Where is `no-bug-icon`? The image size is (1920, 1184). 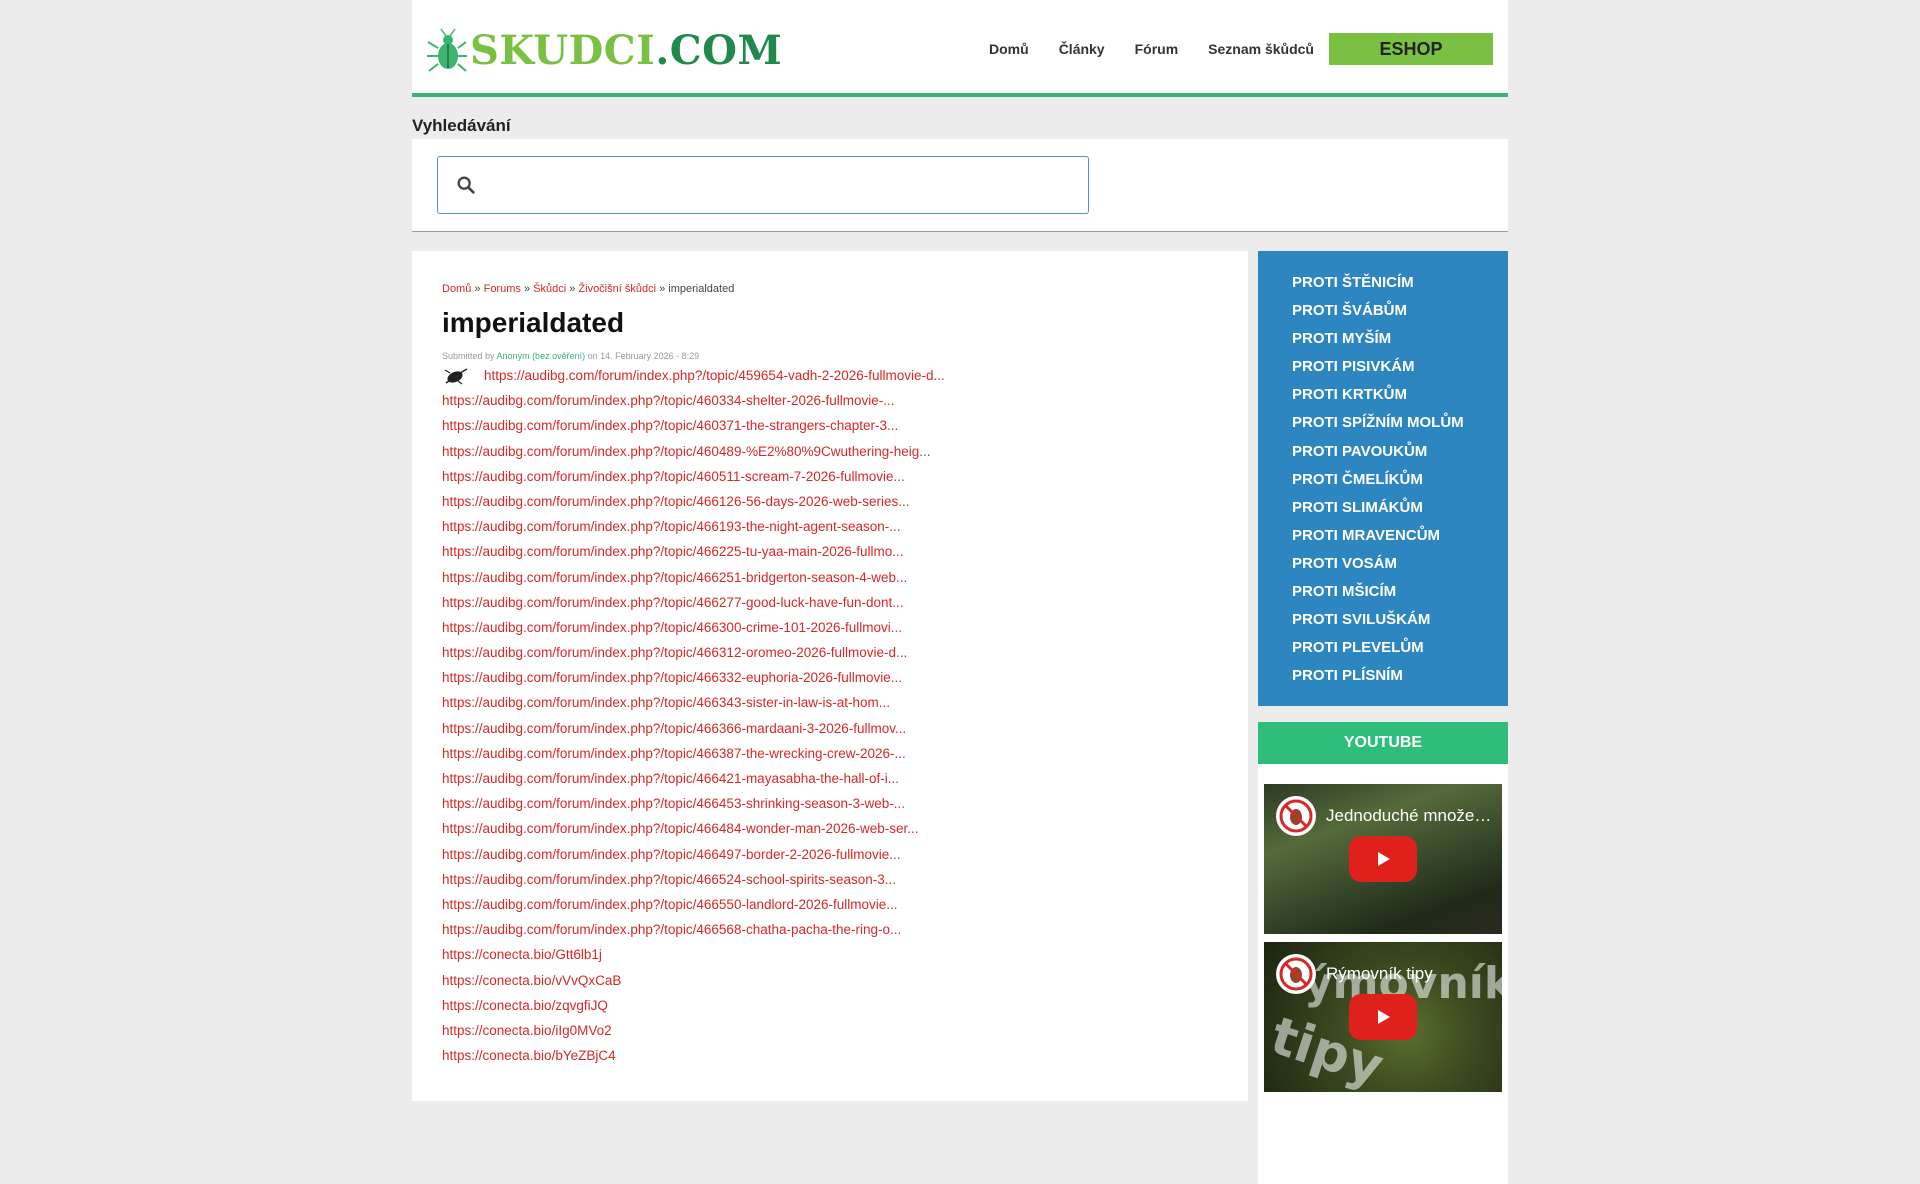 no-bug-icon is located at coordinates (1296, 974).